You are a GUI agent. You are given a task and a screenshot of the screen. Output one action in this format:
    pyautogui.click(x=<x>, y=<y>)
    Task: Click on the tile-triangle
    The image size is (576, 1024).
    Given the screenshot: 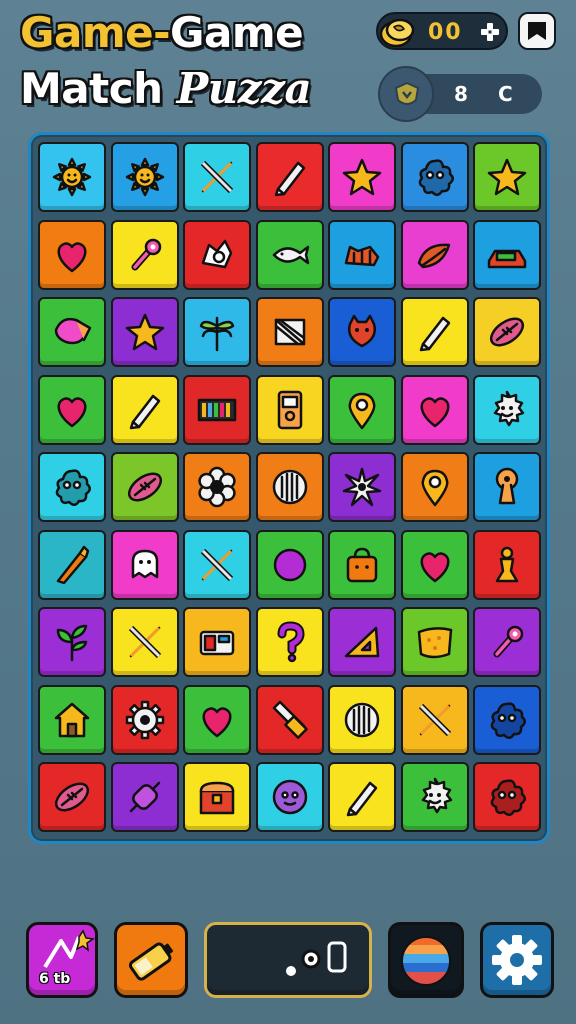 What is the action you would take?
    pyautogui.click(x=362, y=642)
    